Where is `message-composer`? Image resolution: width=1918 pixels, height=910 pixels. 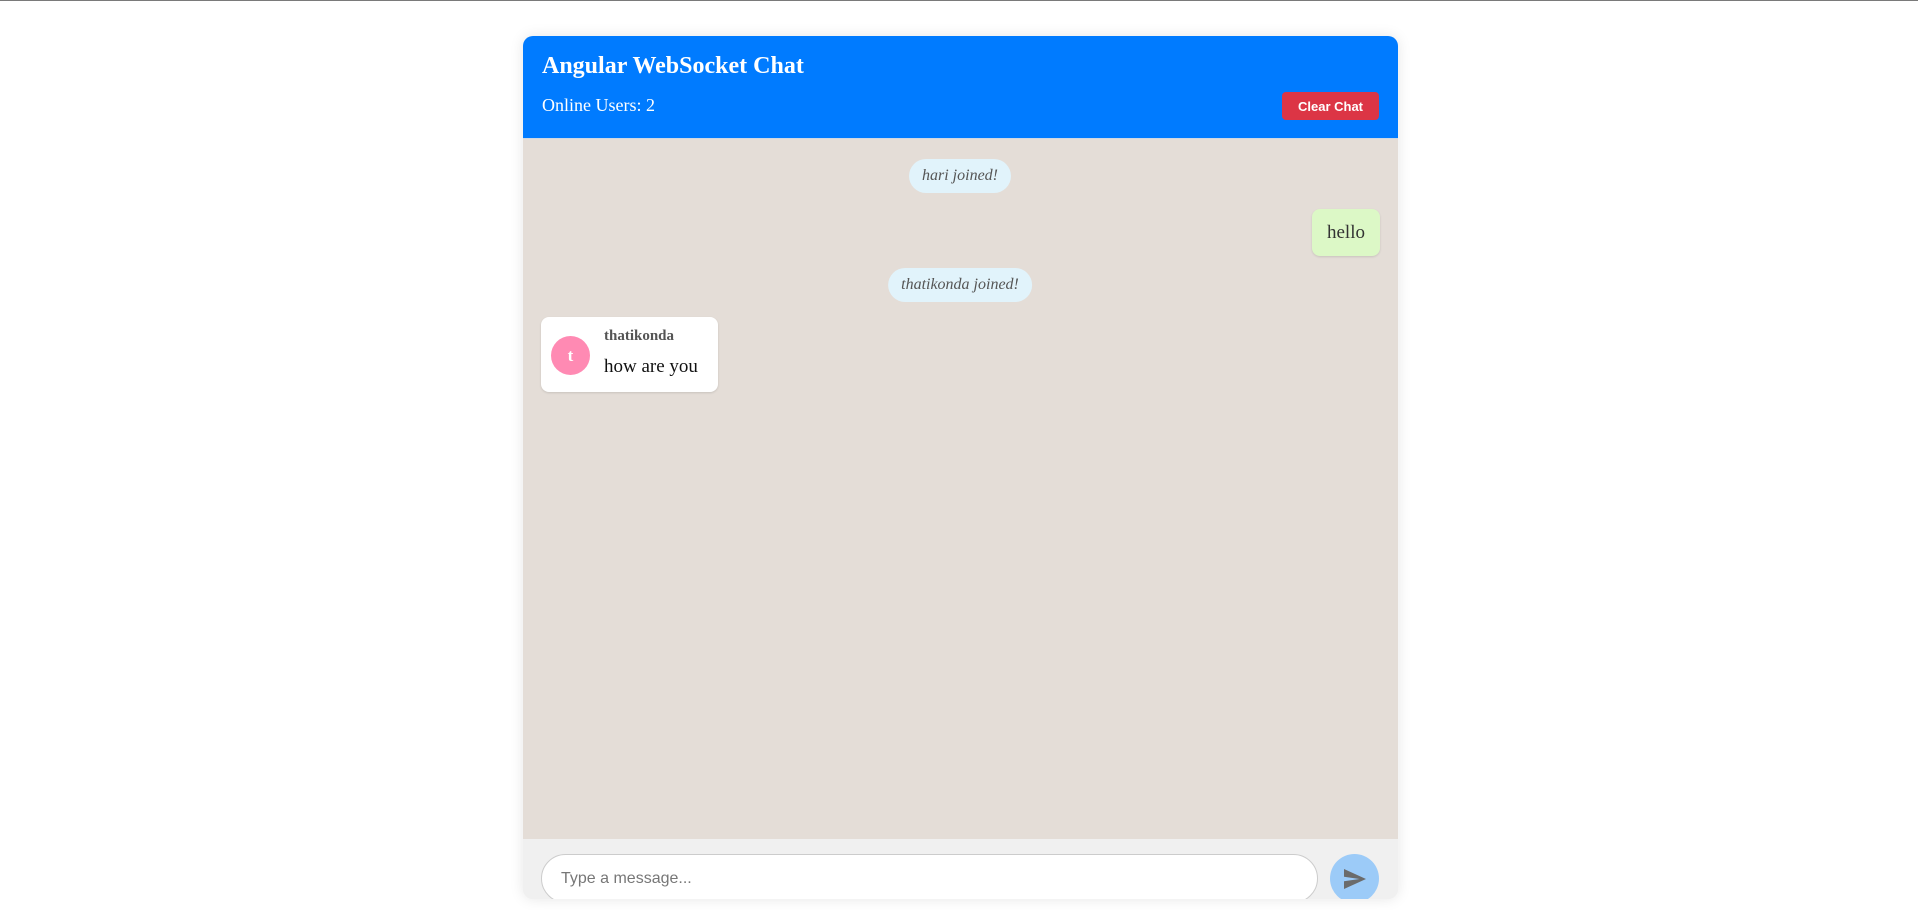 message-composer is located at coordinates (960, 869).